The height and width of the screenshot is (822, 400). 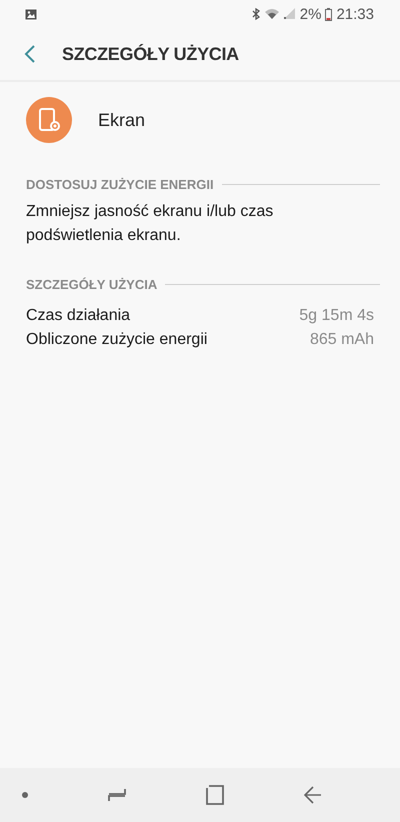 What do you see at coordinates (256, 14) in the screenshot?
I see `bluetooth-icon` at bounding box center [256, 14].